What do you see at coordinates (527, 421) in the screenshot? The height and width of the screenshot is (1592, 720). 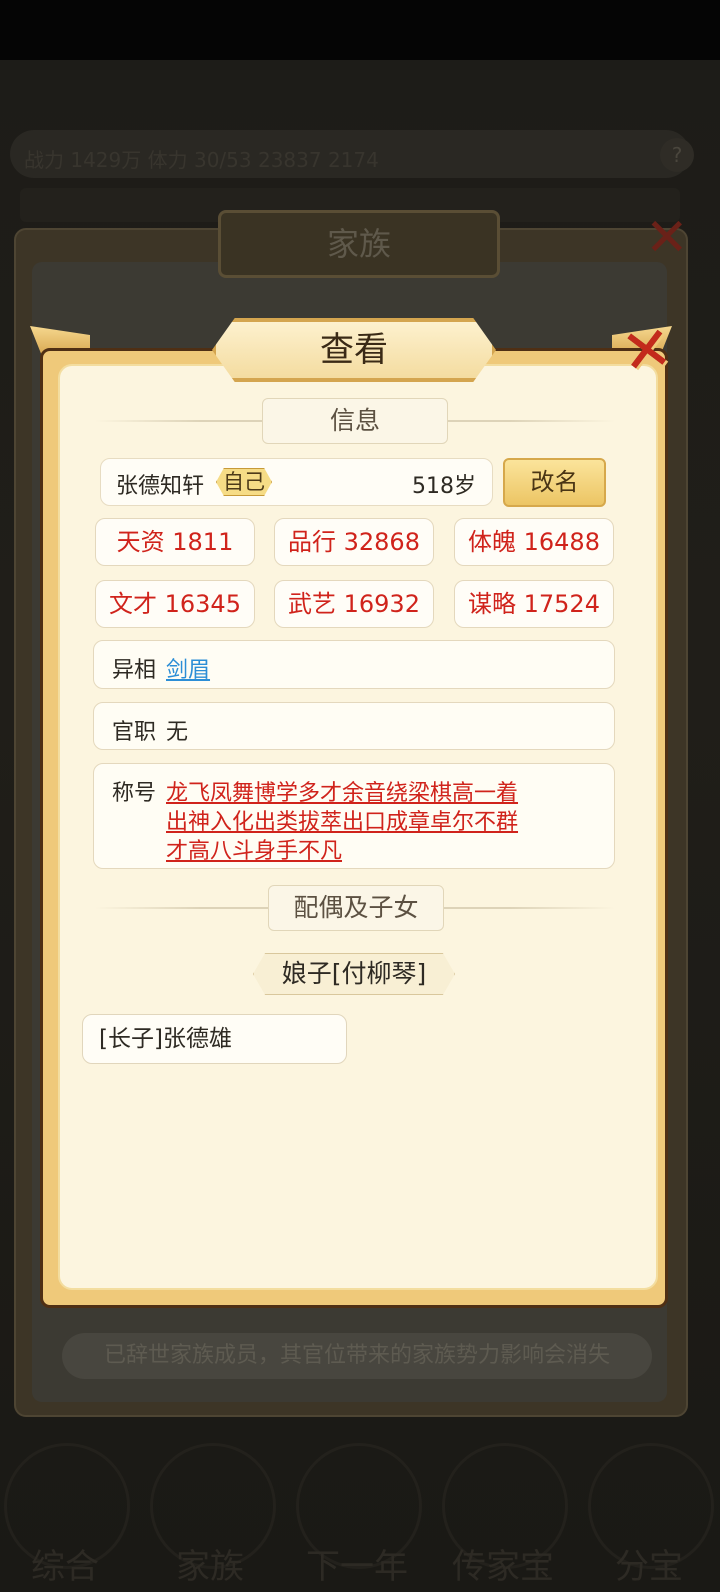 I see `section-divider-right` at bounding box center [527, 421].